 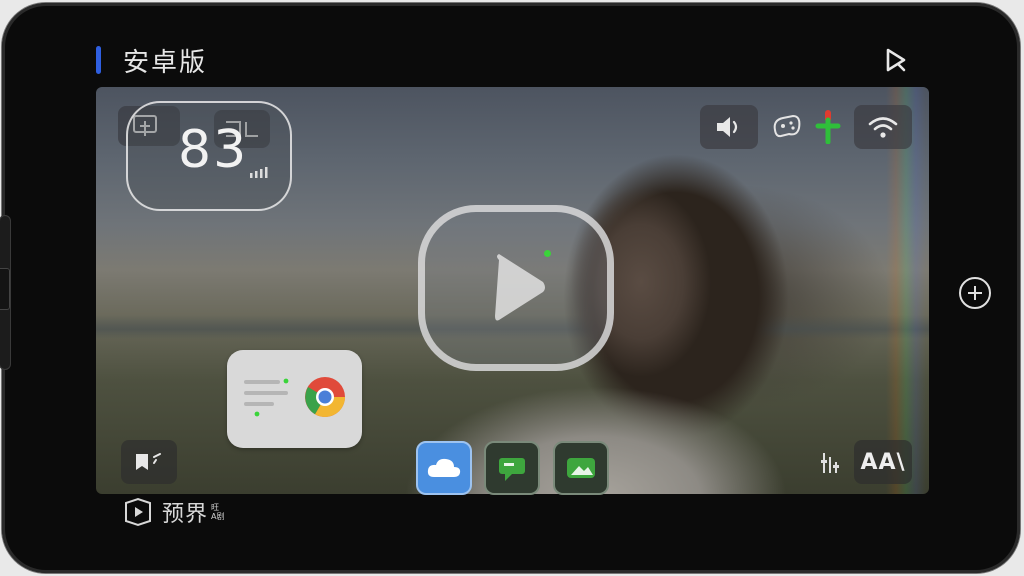 I want to click on gamepad-icon, so click(x=787, y=129).